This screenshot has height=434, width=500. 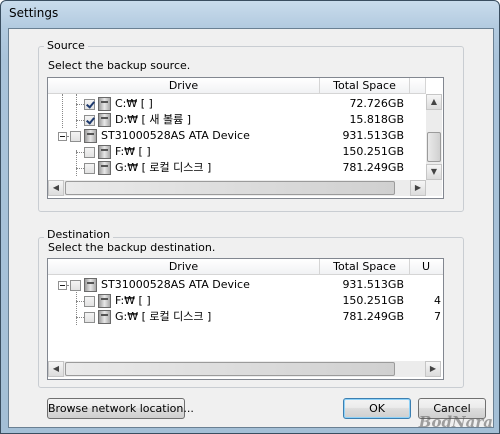 I want to click on scroll-corner, so click(x=434, y=188).